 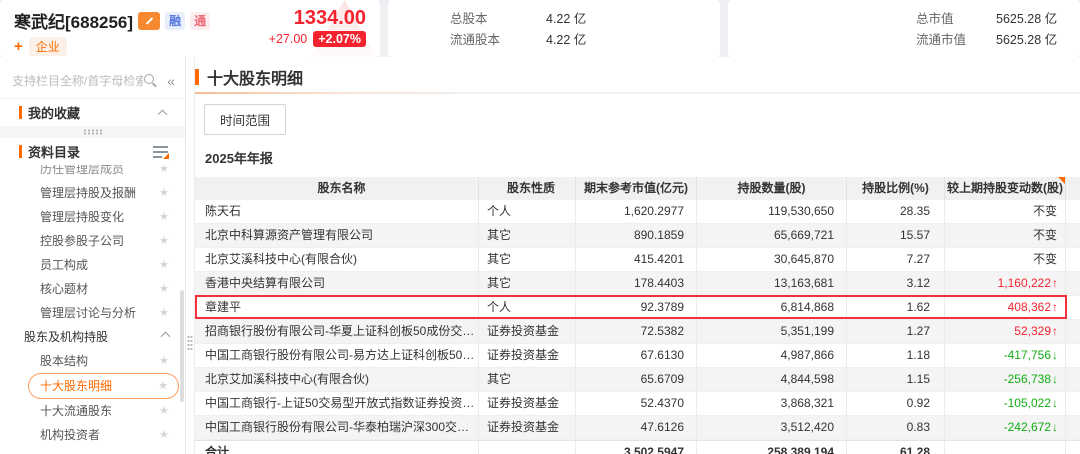 I want to click on share-capital-card: 总股本 4.22 亿 流通股本 4.22 亿, so click(x=554, y=28).